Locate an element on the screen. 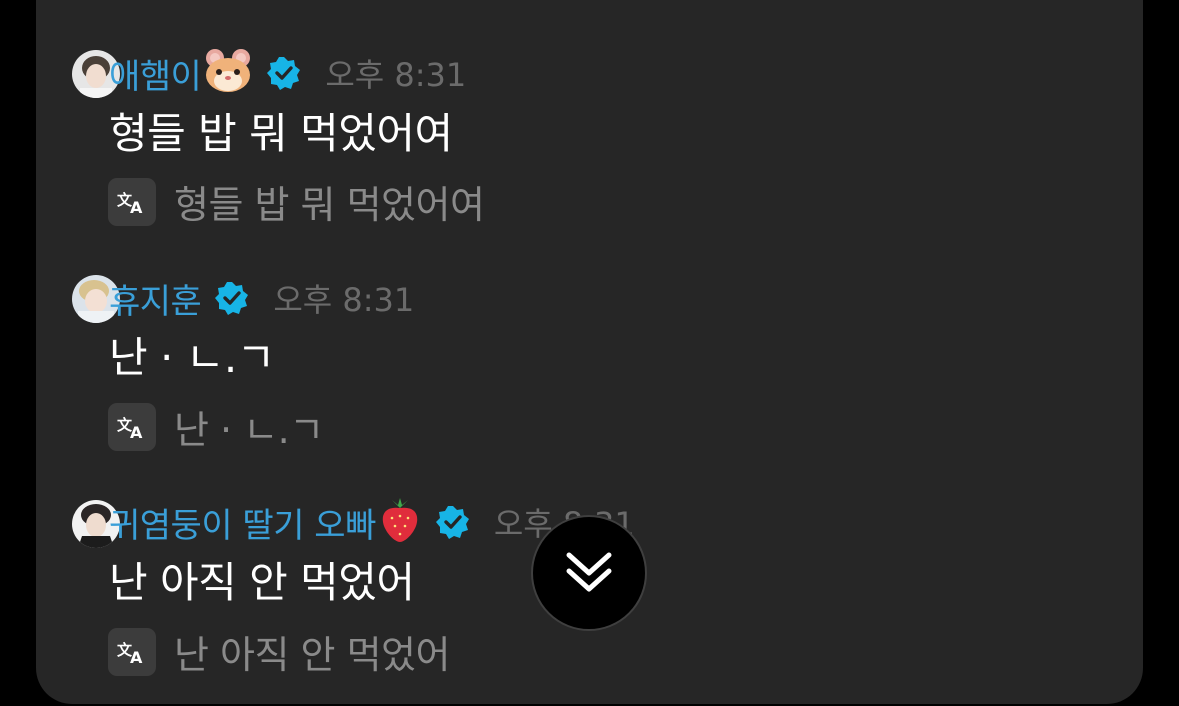  translation-row: 文 A 난 아직 안 먹었어 is located at coordinates (279, 651).